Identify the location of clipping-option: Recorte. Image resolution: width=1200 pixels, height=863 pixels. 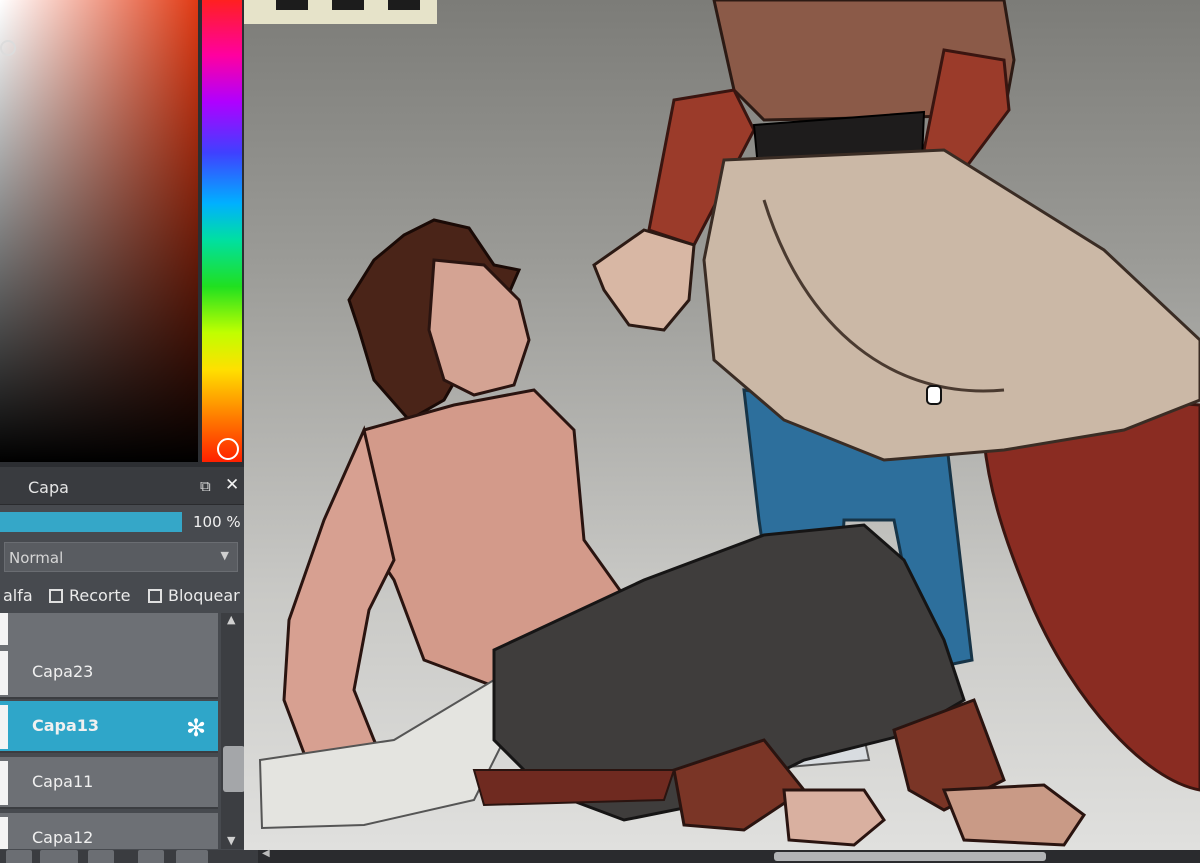
(90, 595).